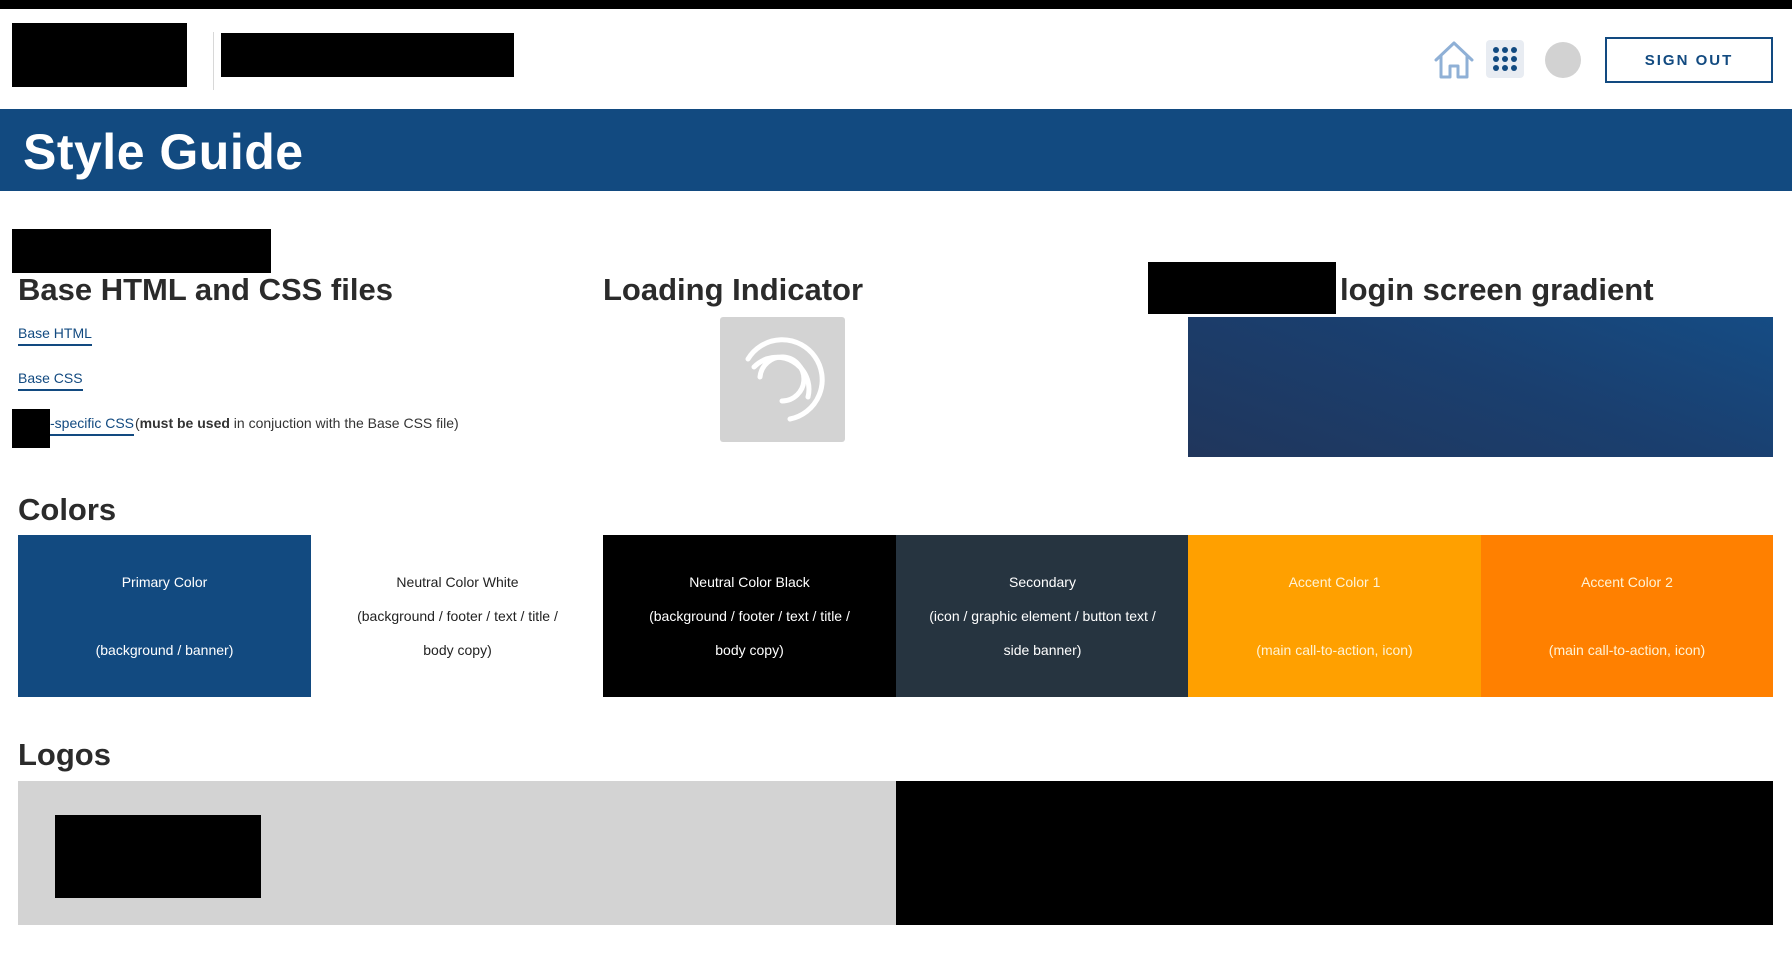  What do you see at coordinates (1334, 582) in the screenshot?
I see `swatch-name: Accent Color 1` at bounding box center [1334, 582].